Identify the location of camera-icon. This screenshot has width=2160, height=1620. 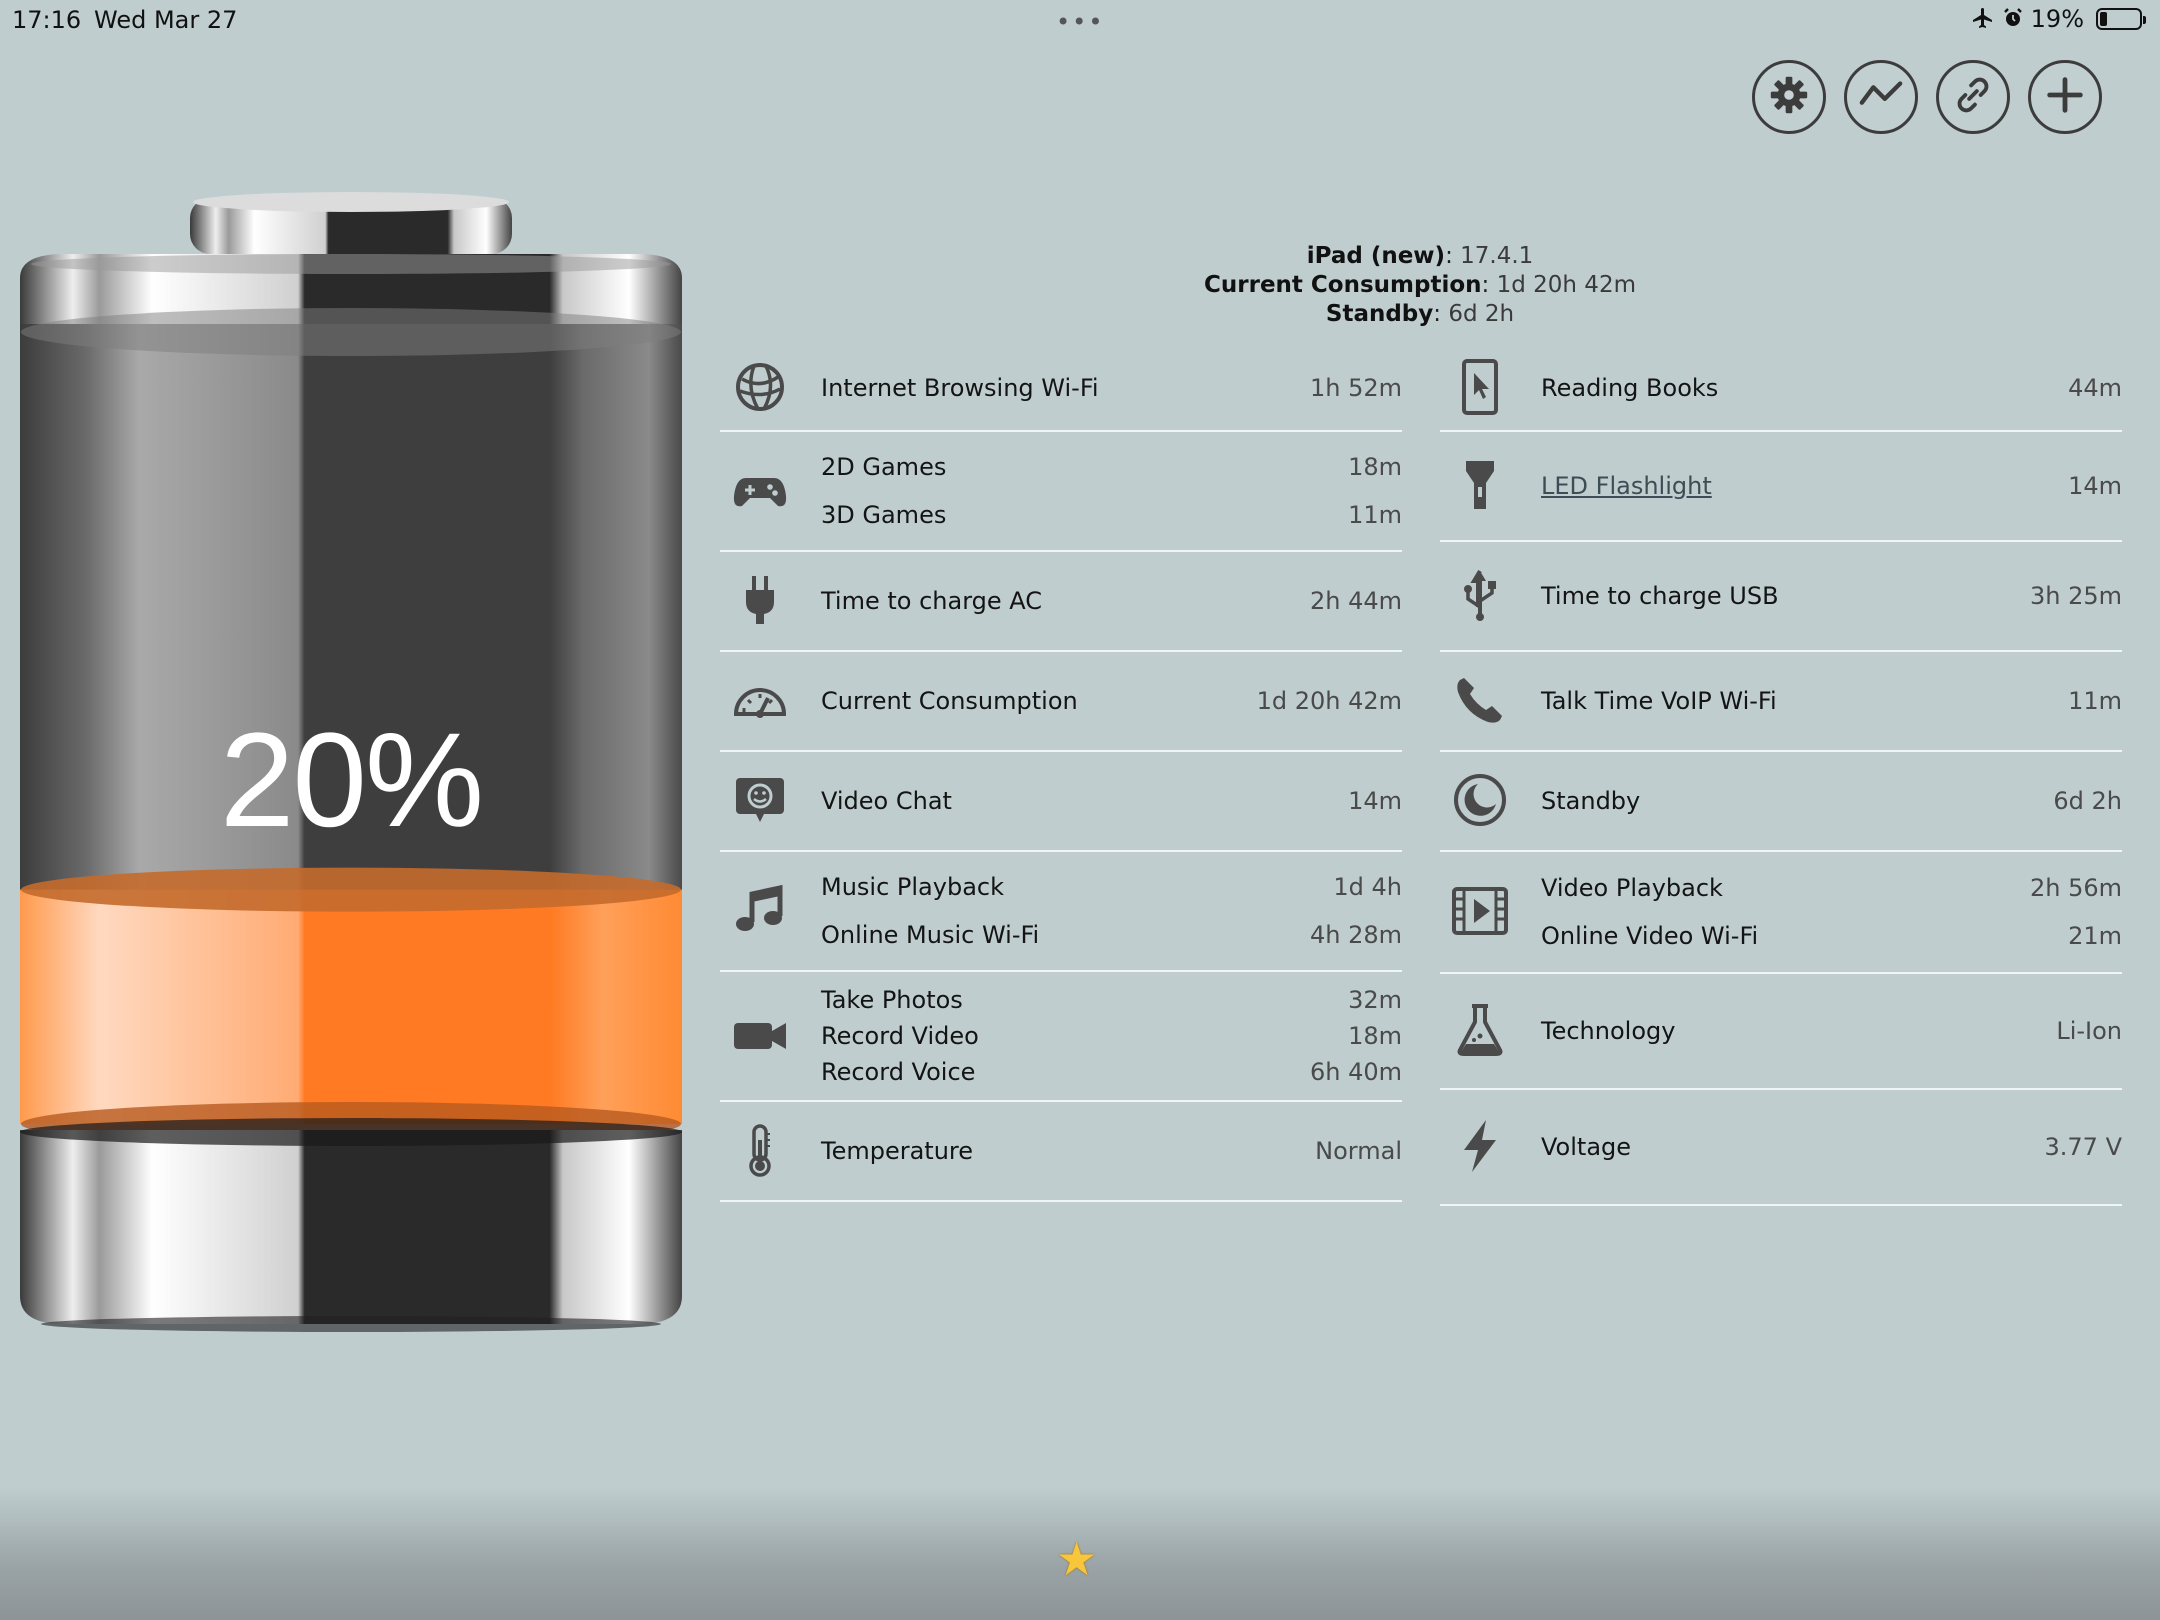
(760, 1035).